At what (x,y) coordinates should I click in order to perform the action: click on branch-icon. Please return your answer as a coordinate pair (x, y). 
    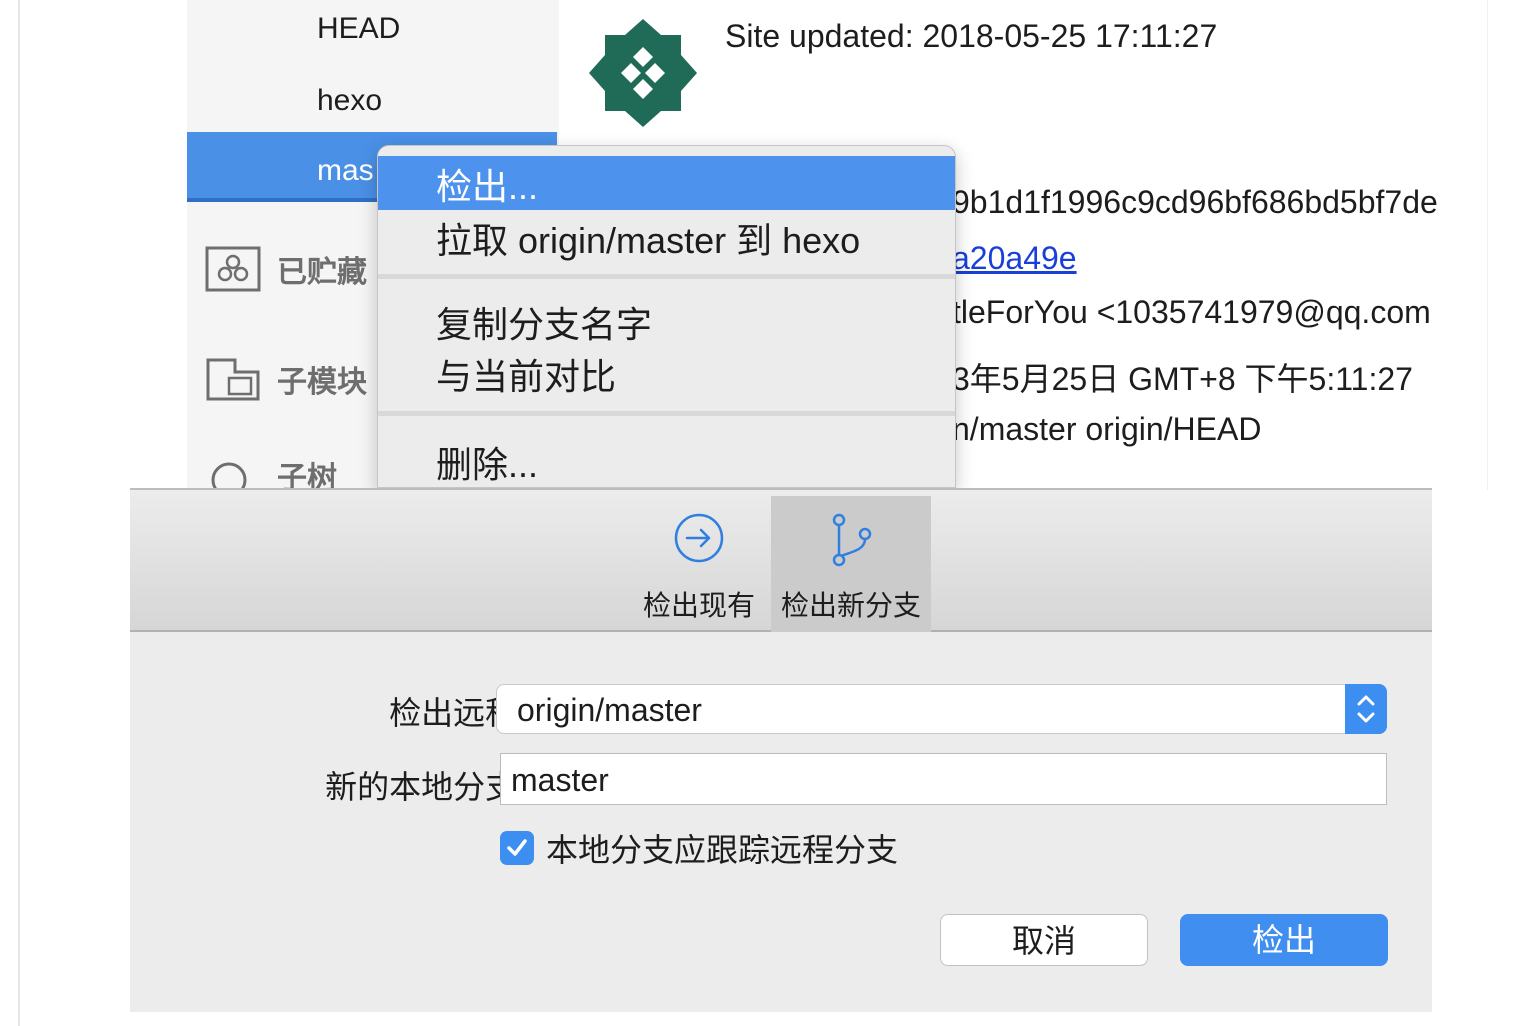
    Looking at the image, I should click on (851, 542).